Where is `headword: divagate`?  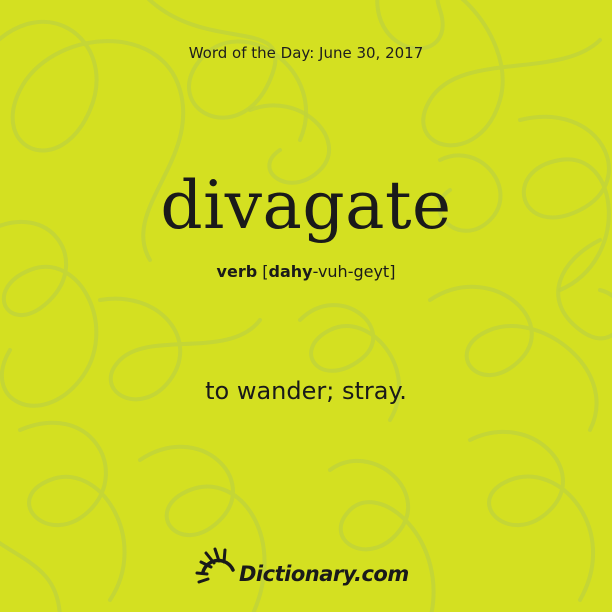
headword: divagate is located at coordinates (306, 205).